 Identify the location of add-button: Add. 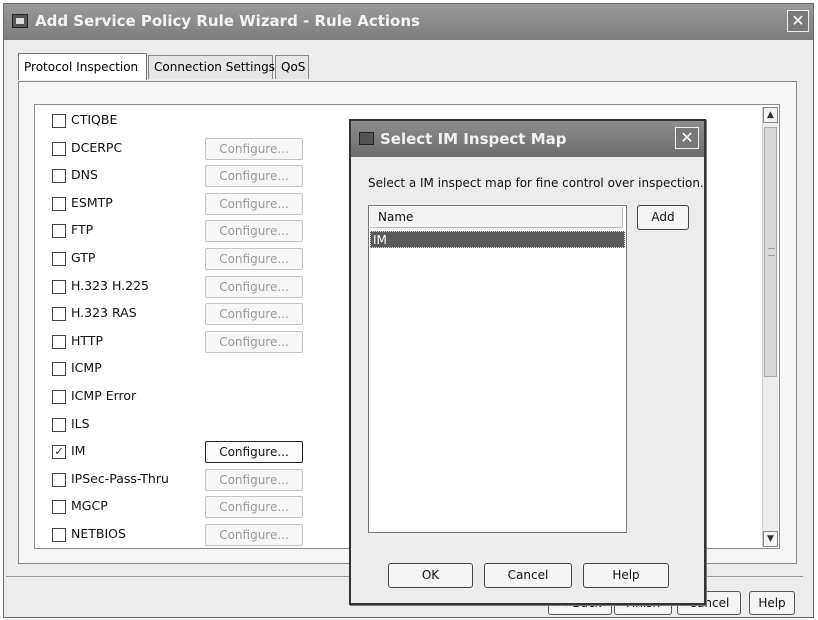
(663, 217).